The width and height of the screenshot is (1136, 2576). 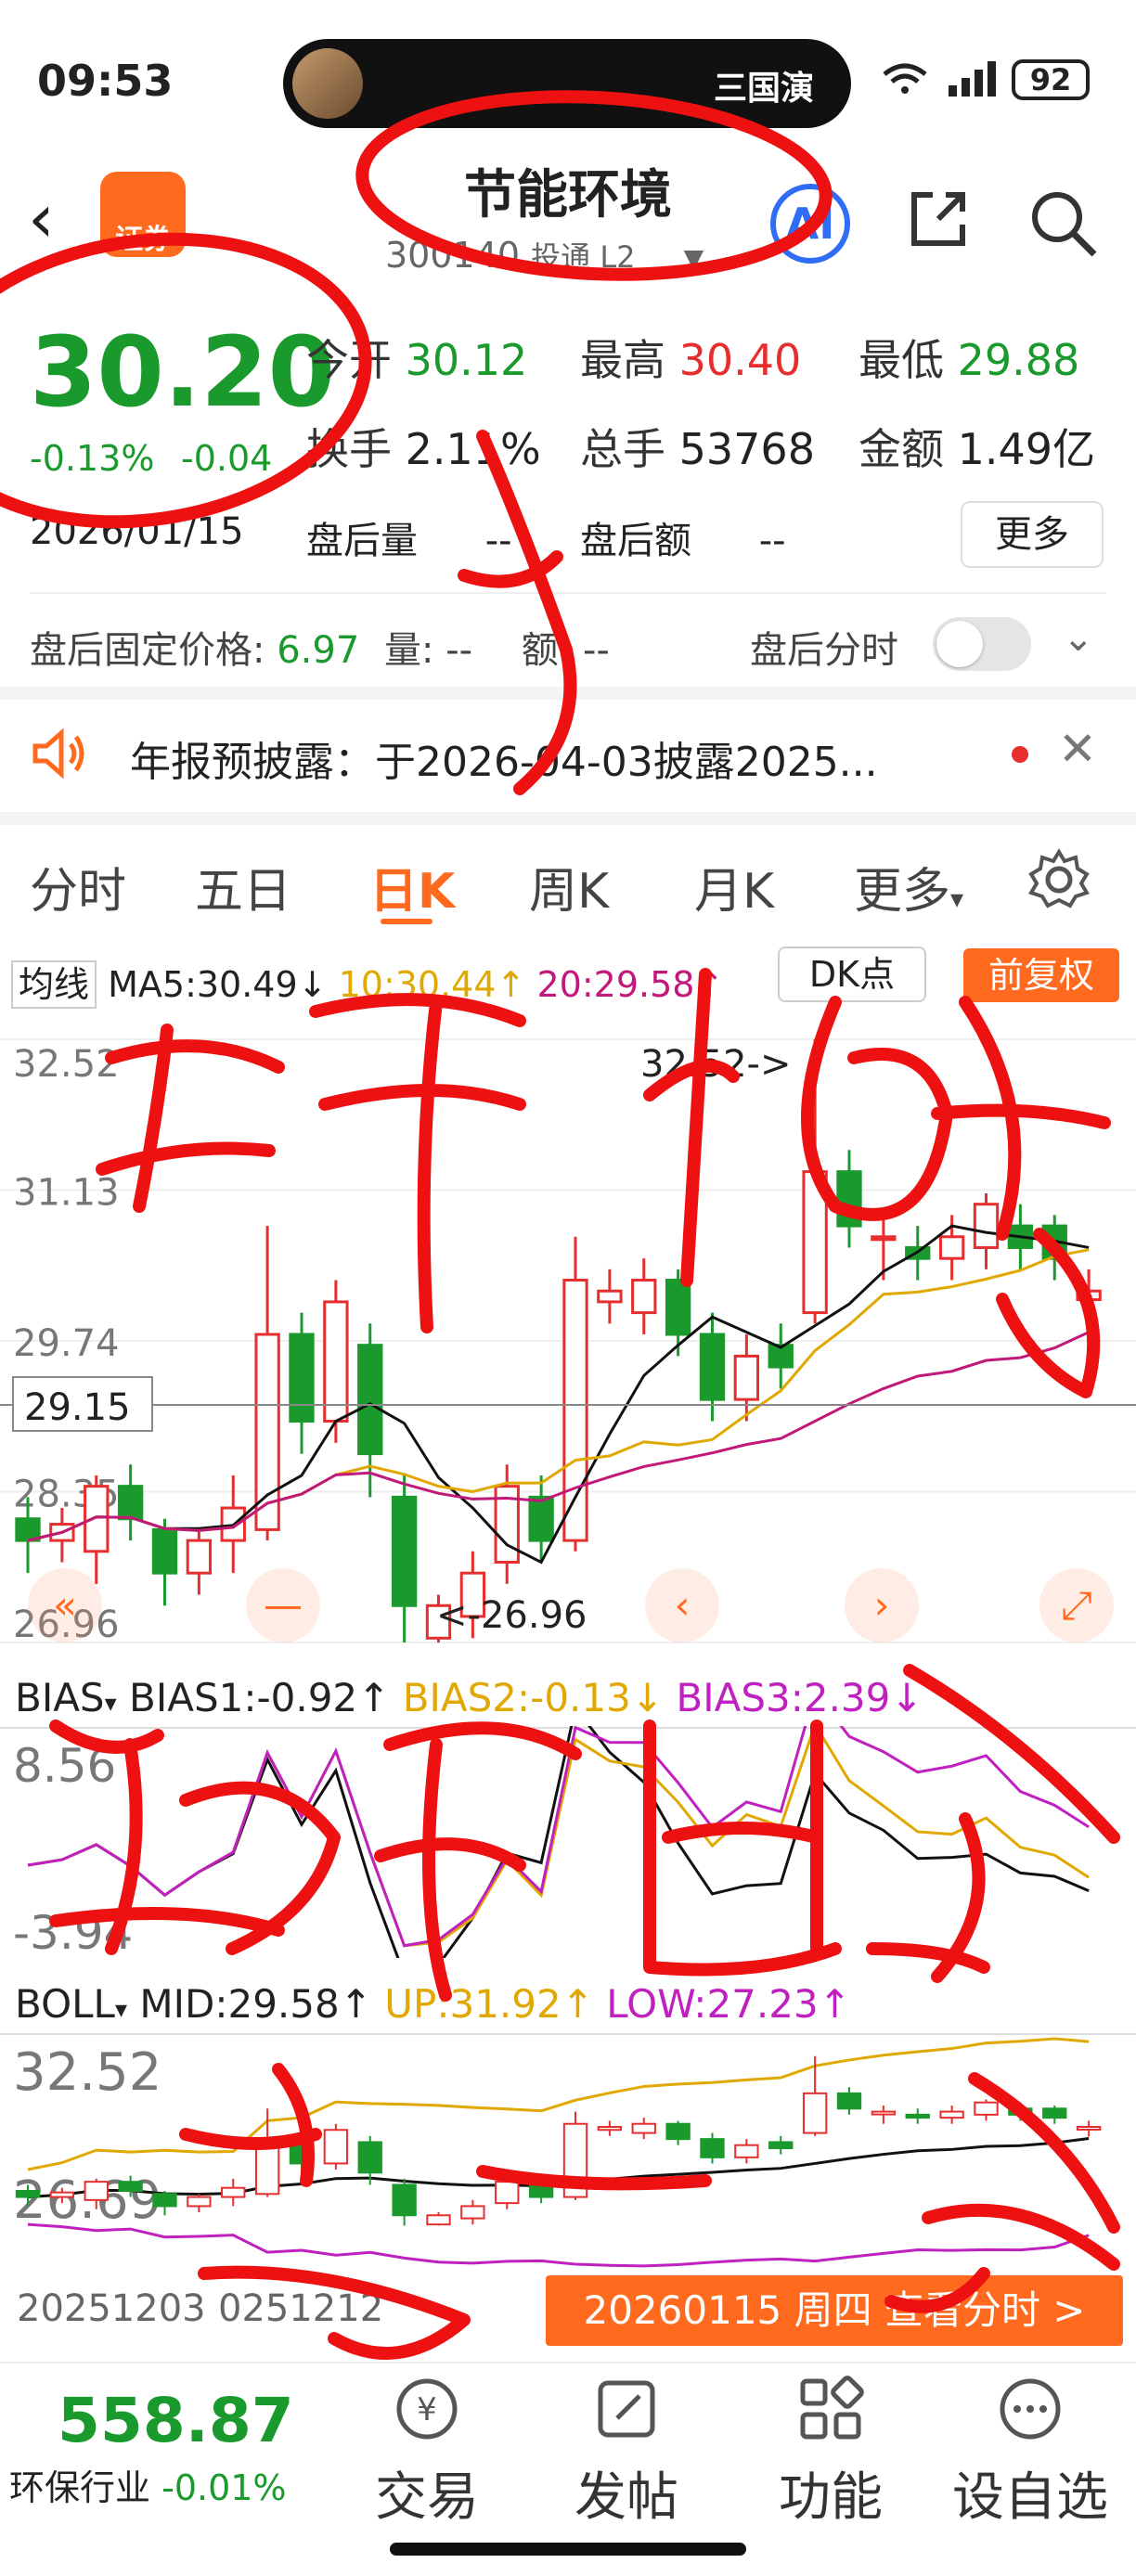 I want to click on close-icon: ✕, so click(x=1077, y=749).